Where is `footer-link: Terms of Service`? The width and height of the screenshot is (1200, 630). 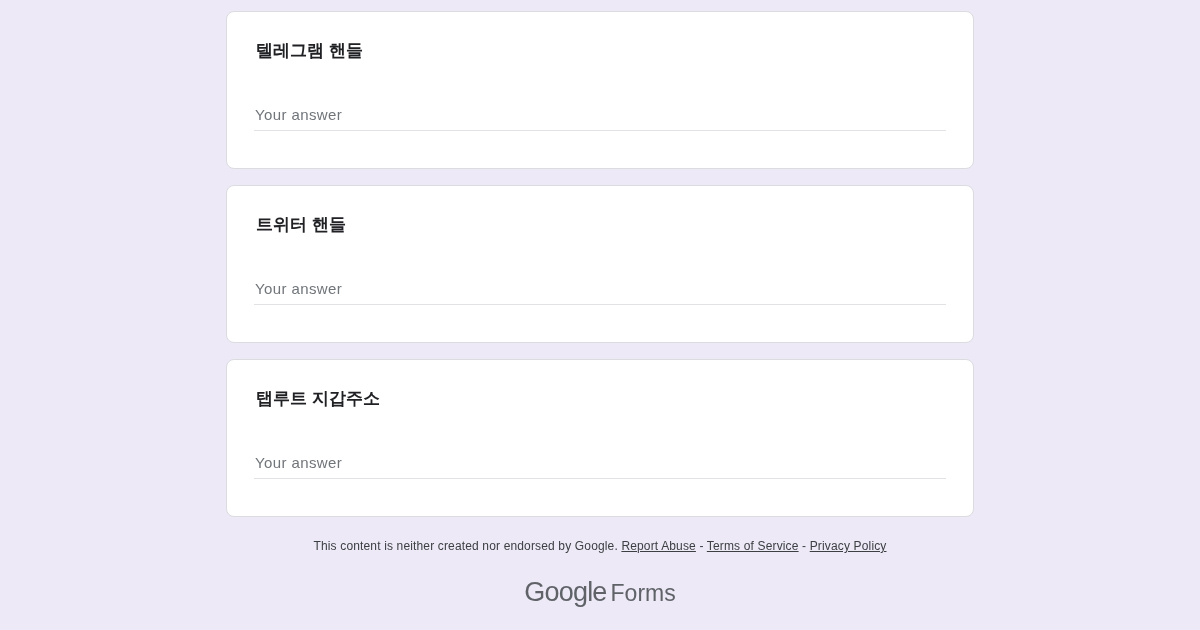 footer-link: Terms of Service is located at coordinates (752, 546).